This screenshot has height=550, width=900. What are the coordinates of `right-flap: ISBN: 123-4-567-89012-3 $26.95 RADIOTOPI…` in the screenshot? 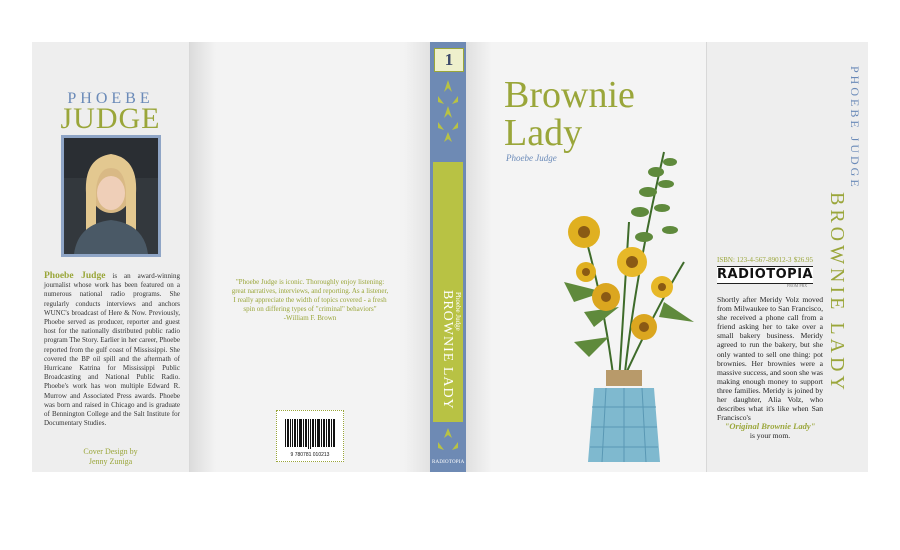 It's located at (787, 257).